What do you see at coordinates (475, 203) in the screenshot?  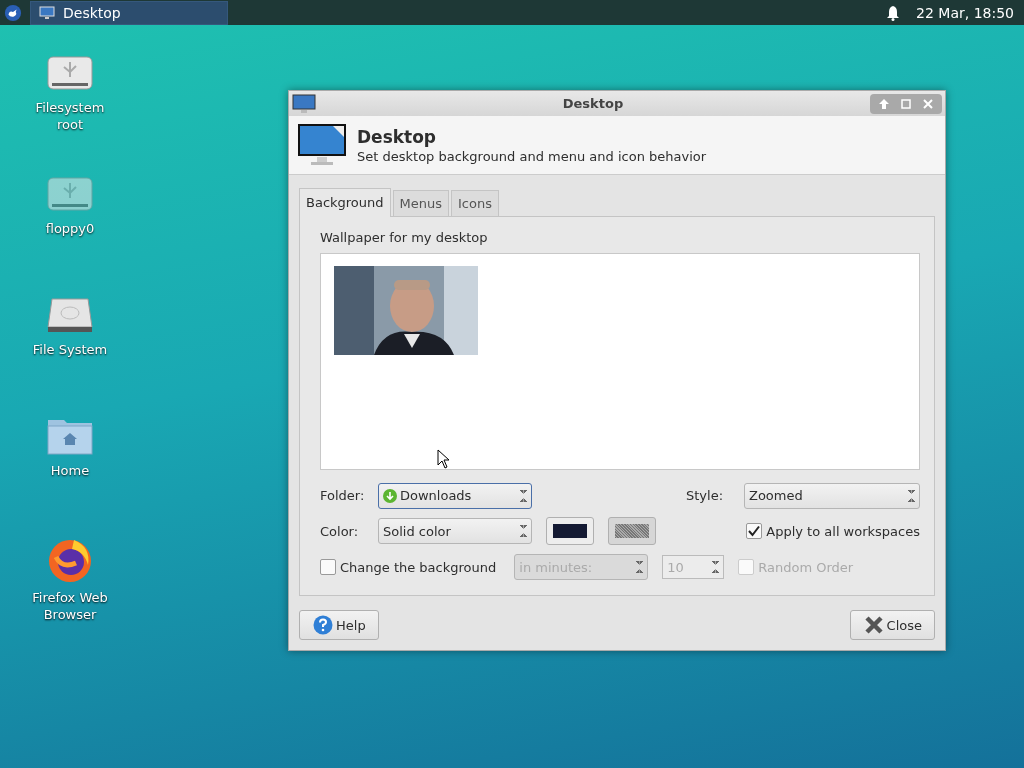 I see `tab: Icons` at bounding box center [475, 203].